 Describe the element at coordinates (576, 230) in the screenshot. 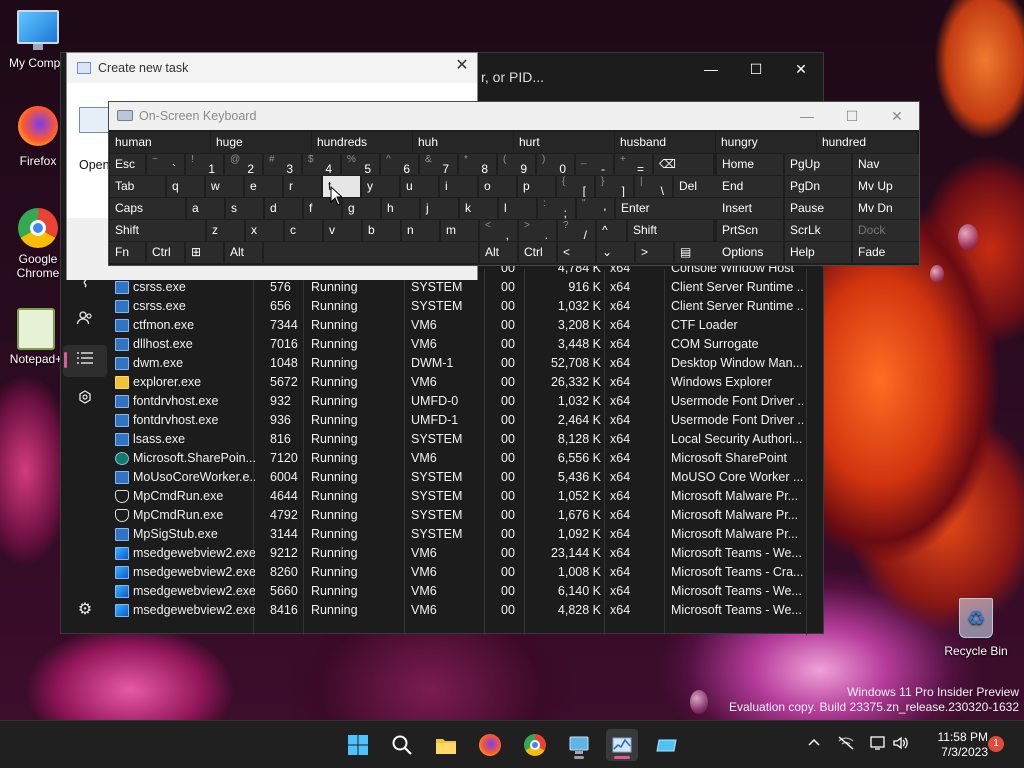

I see `key-: ? /` at that location.